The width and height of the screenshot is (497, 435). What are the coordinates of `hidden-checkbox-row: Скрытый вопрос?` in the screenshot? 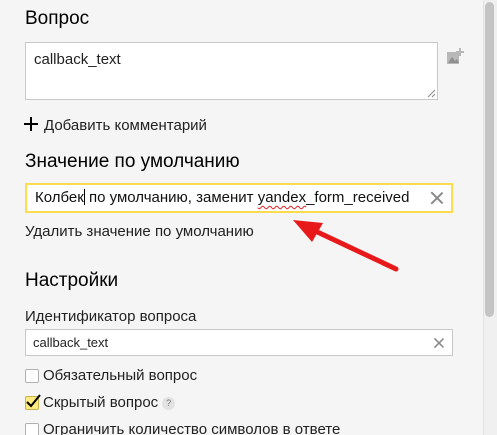 It's located at (109, 403).